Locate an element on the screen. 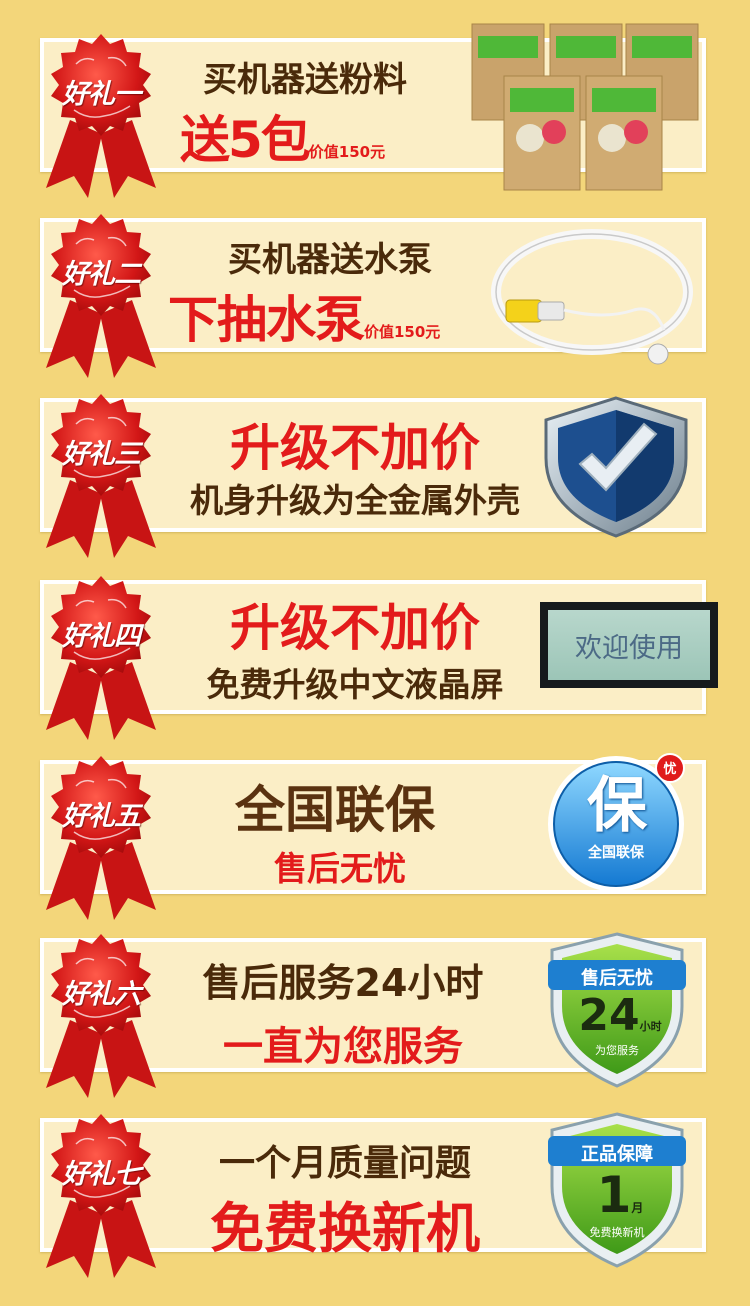 This screenshot has height=1306, width=750. gift-badge-label: 好礼四 is located at coordinates (101, 636).